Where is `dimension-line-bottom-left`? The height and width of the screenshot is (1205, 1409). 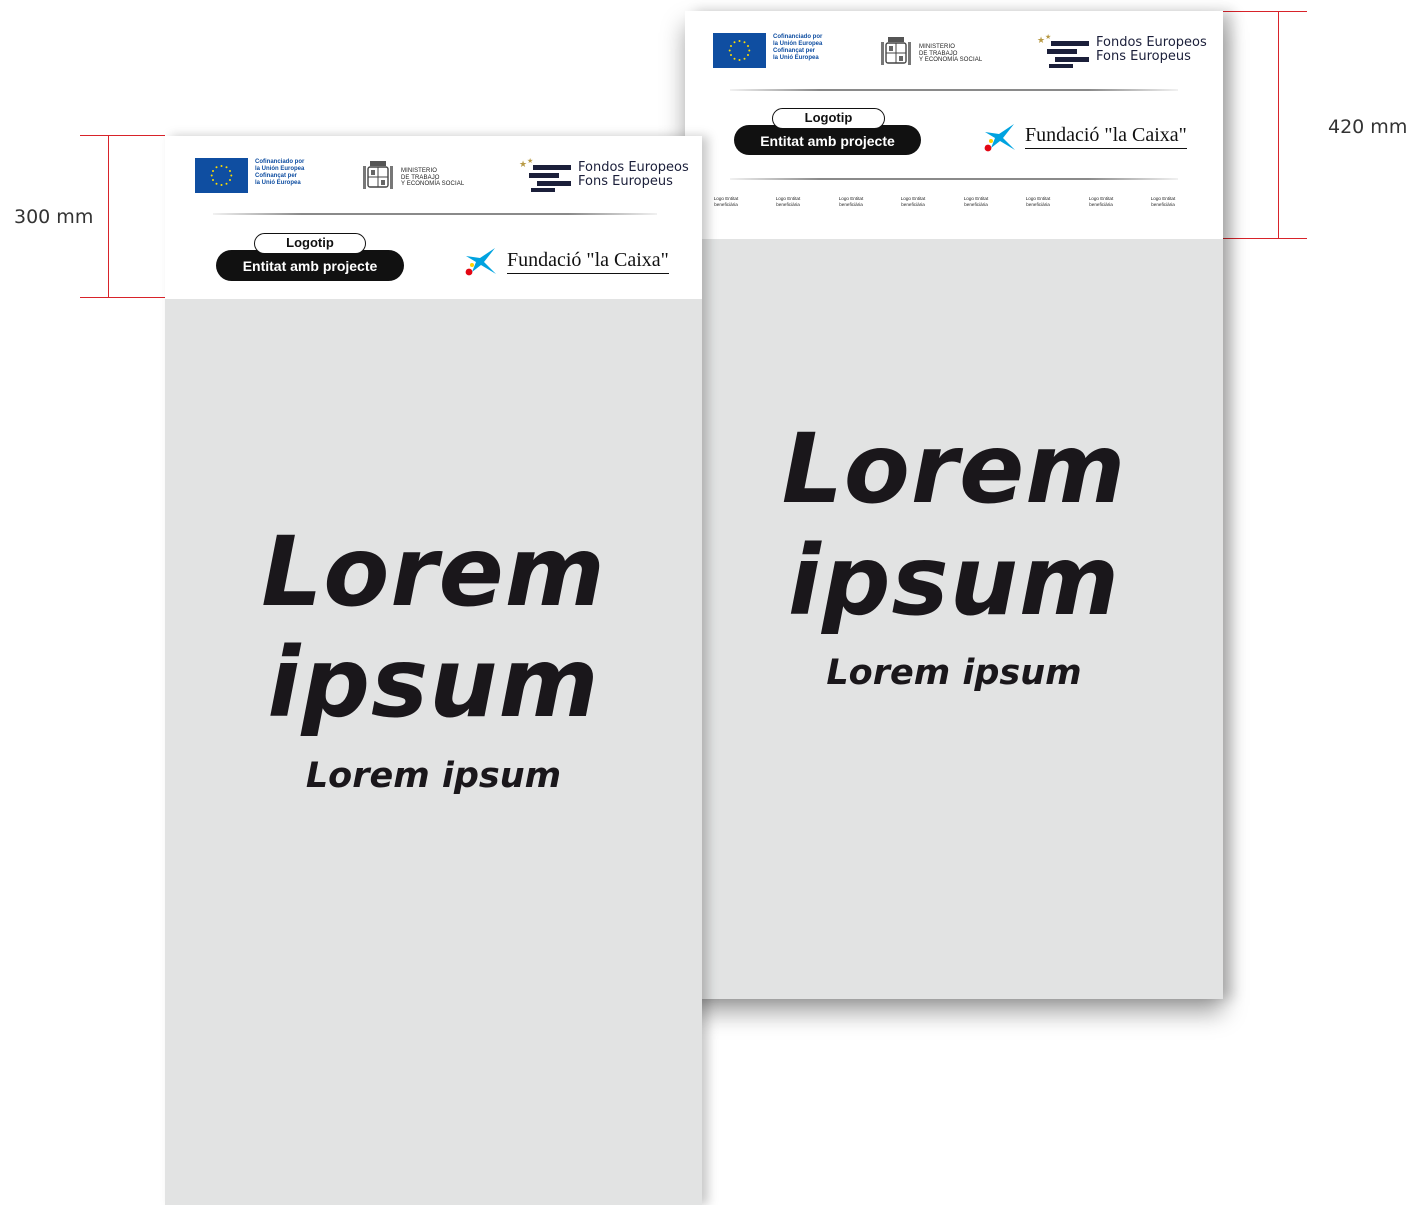 dimension-line-bottom-left is located at coordinates (122, 297).